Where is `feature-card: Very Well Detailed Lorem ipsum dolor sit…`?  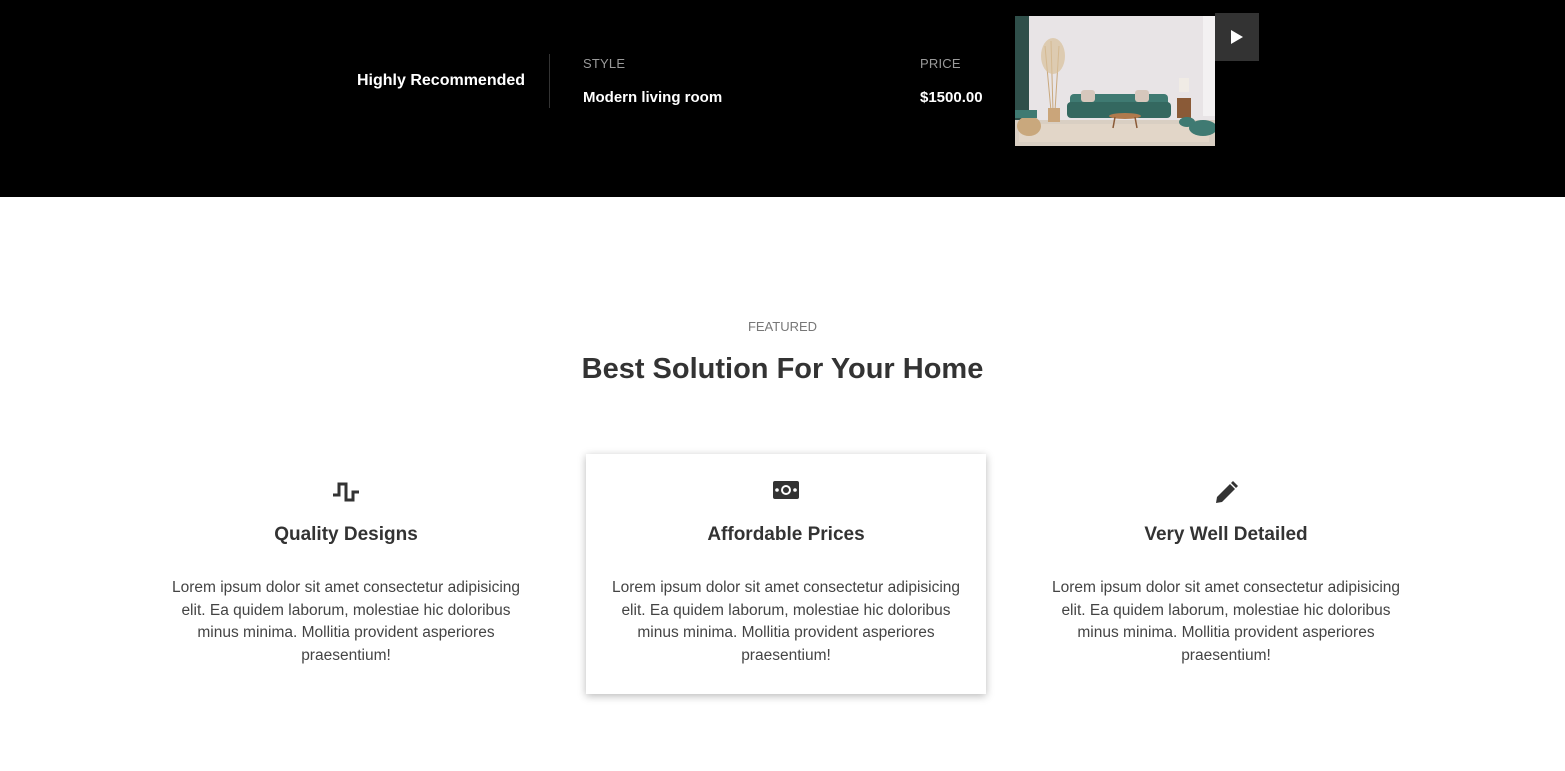 feature-card: Very Well Detailed Lorem ipsum dolor sit… is located at coordinates (1226, 574).